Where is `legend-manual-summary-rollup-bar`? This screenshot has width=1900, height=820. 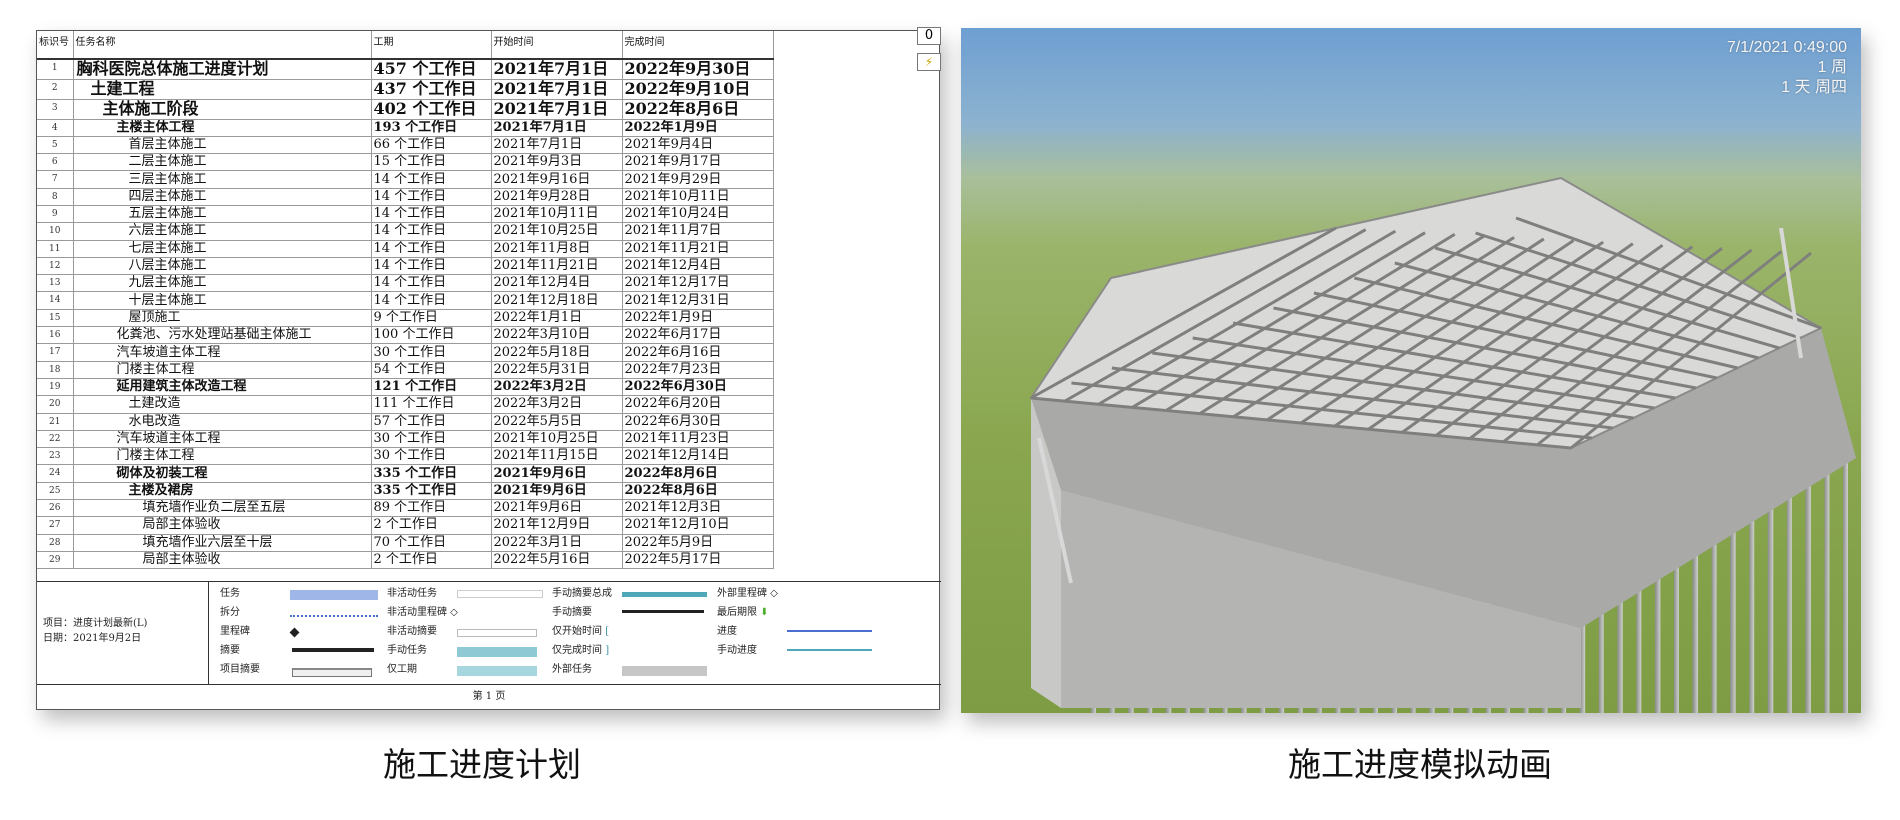
legend-manual-summary-rollup-bar is located at coordinates (664, 594).